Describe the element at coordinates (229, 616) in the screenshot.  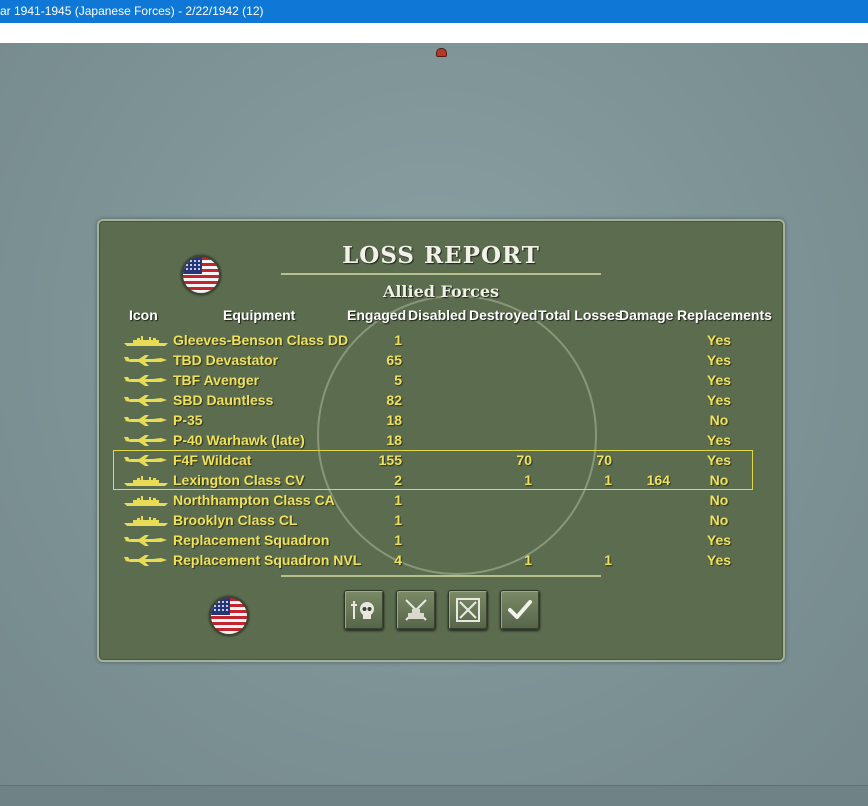
I see `us-flag-icon` at that location.